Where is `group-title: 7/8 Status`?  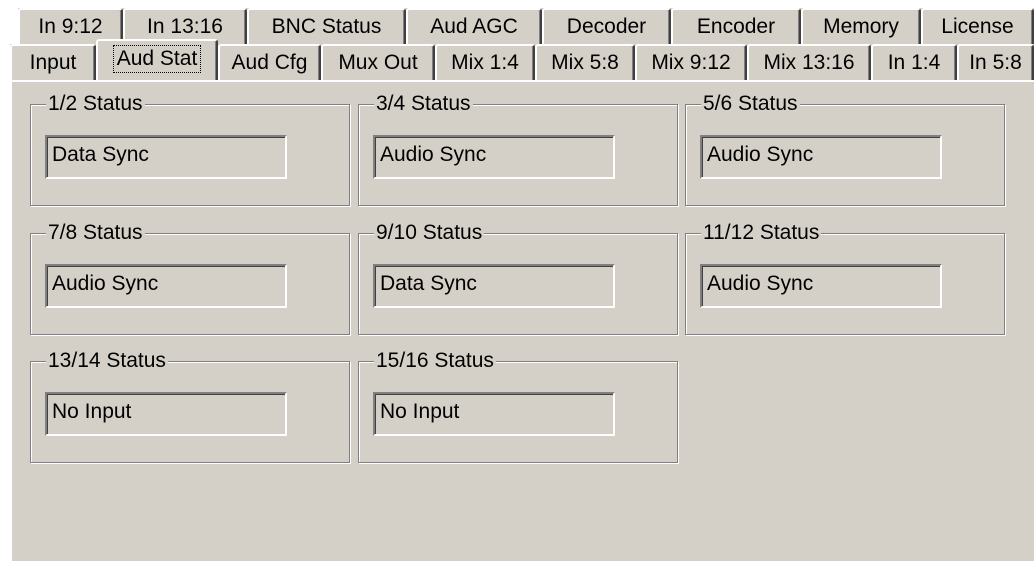
group-title: 7/8 Status is located at coordinates (95, 233).